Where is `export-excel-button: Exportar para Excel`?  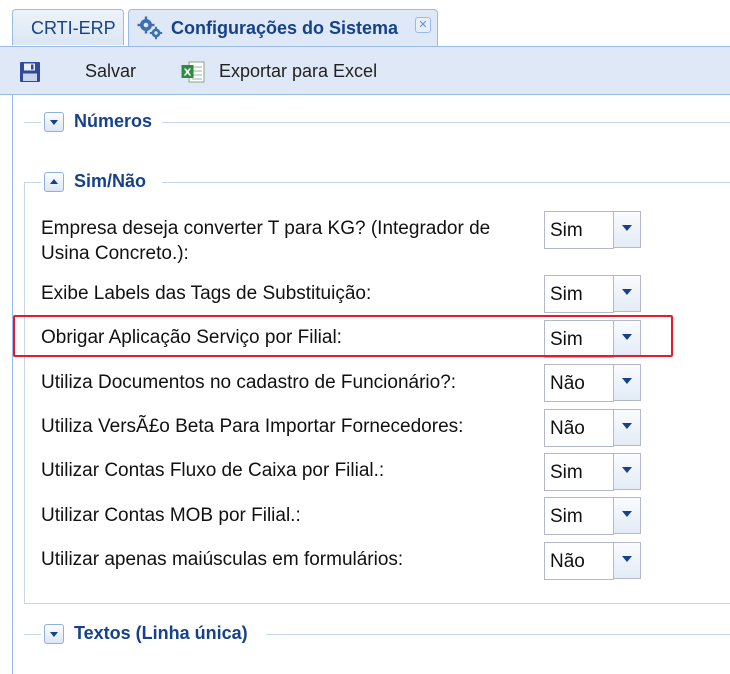 export-excel-button: Exportar para Excel is located at coordinates (298, 71).